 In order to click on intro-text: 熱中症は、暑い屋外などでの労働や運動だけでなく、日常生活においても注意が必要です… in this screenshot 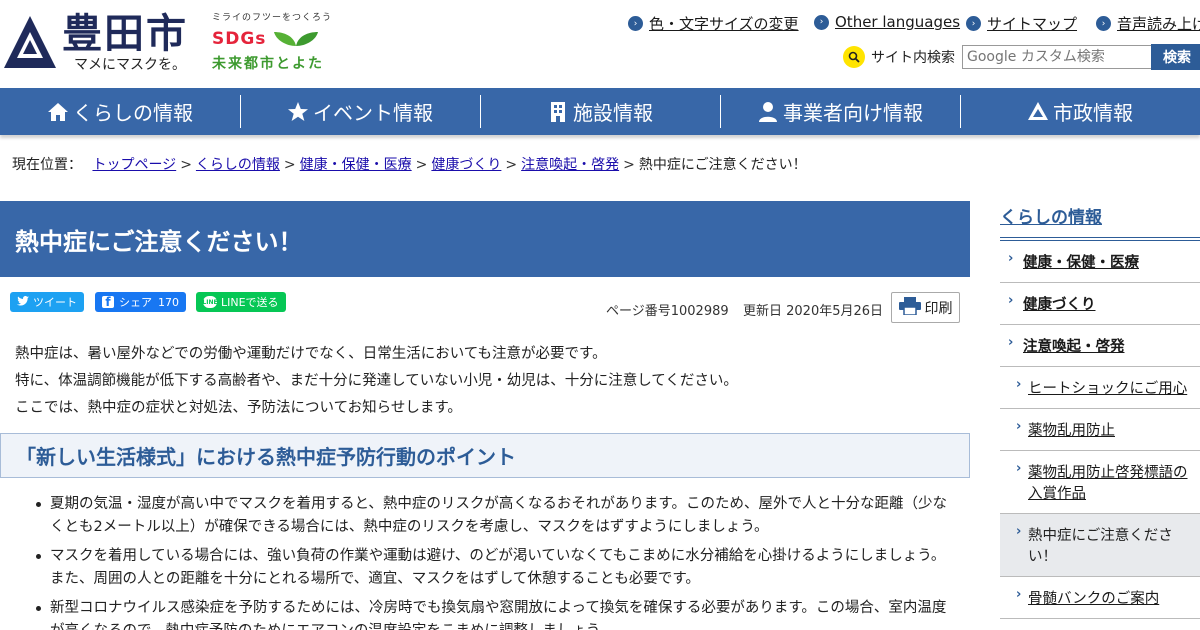, I will do `click(376, 381)`.